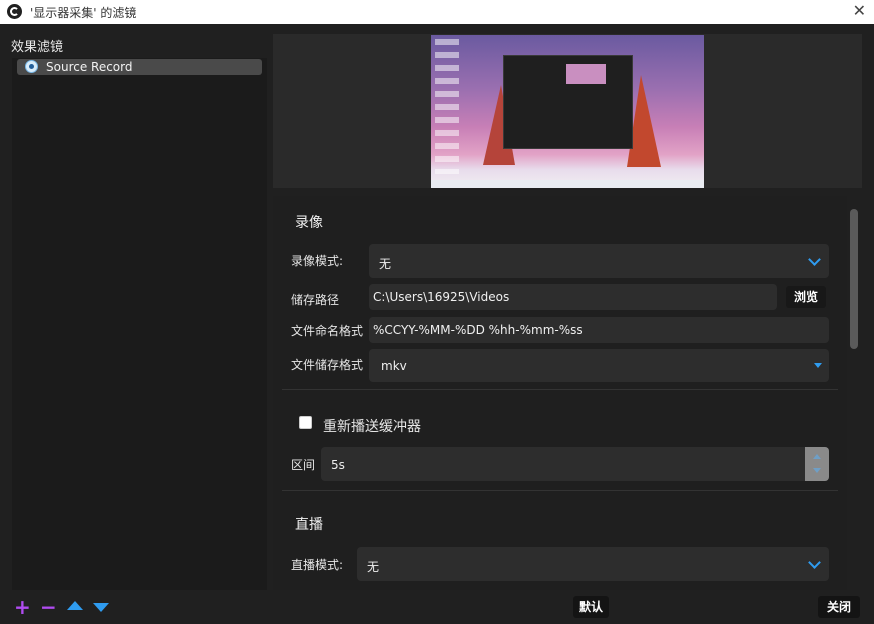 The height and width of the screenshot is (624, 874). I want to click on file-format-label: 文件储存格式, so click(327, 365).